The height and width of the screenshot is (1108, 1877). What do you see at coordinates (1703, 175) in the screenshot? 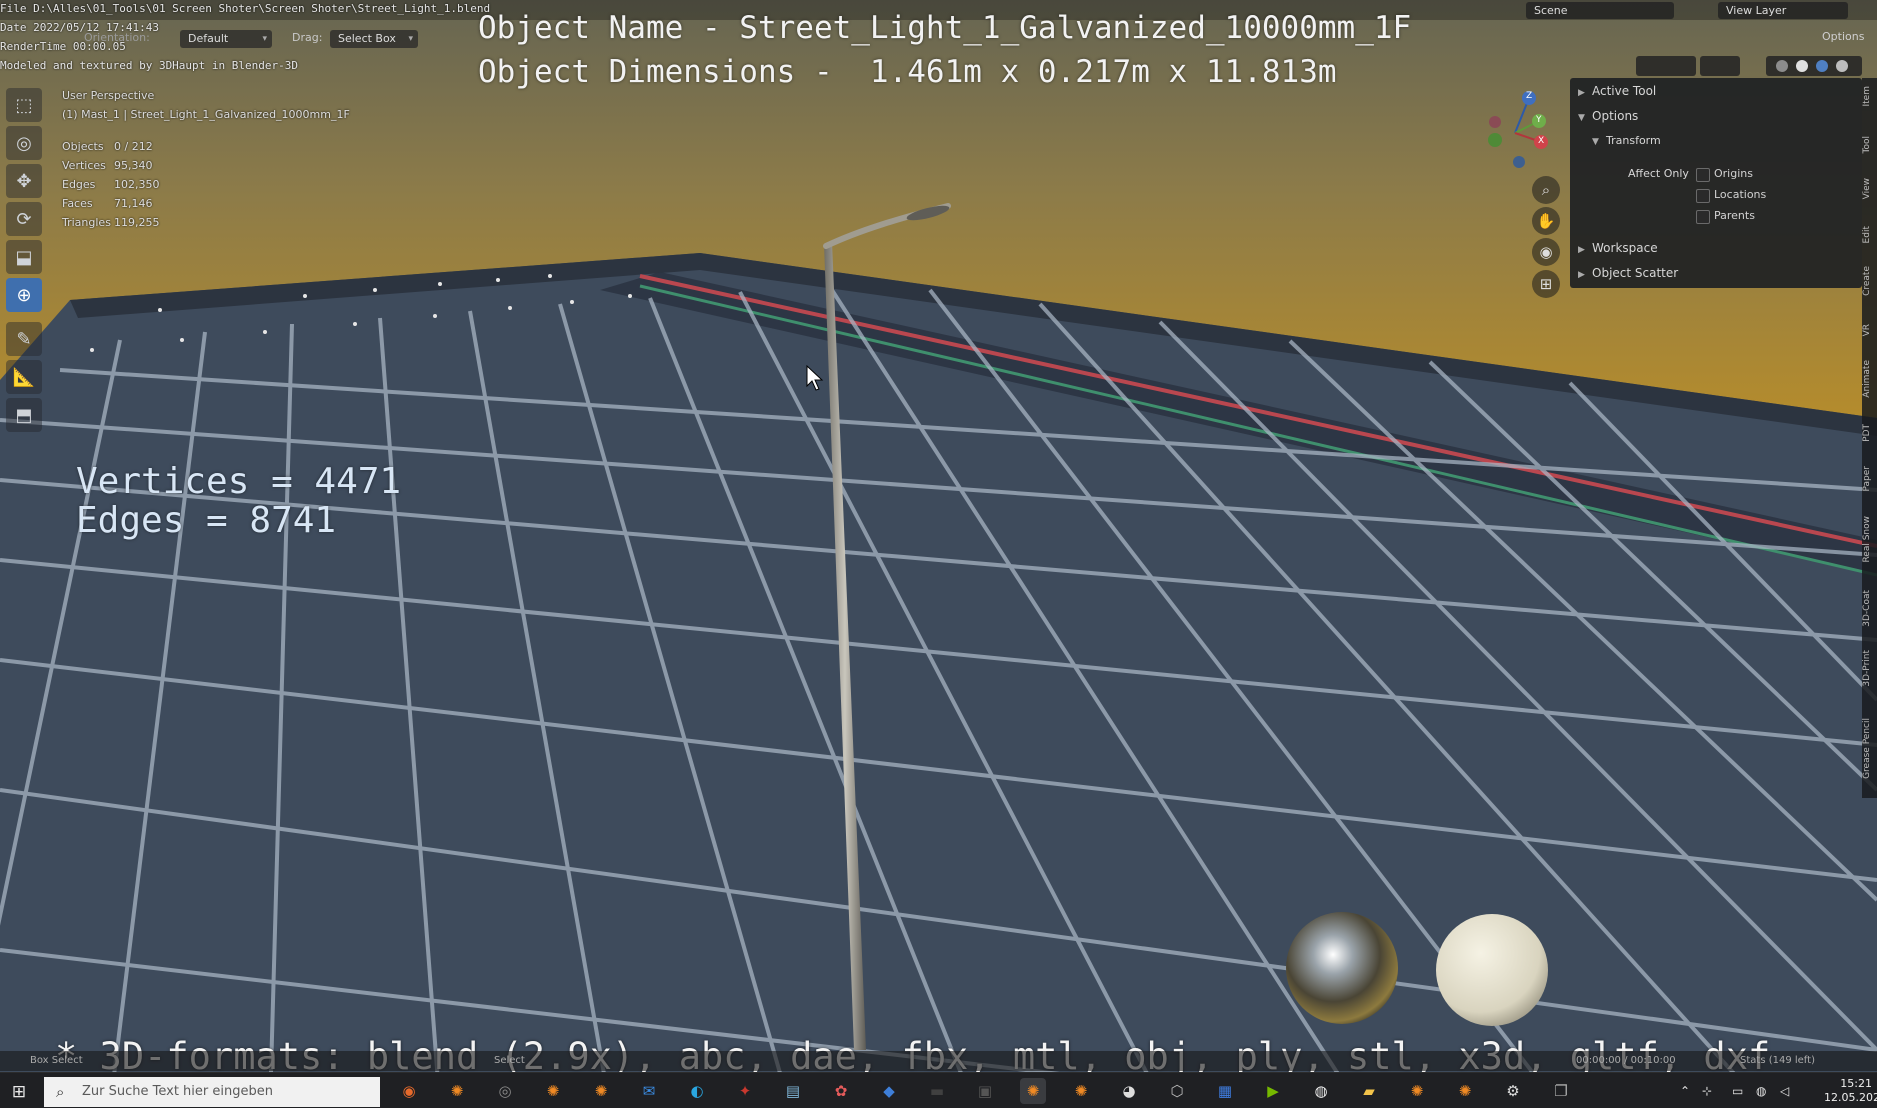
I see `origins-checkbox` at bounding box center [1703, 175].